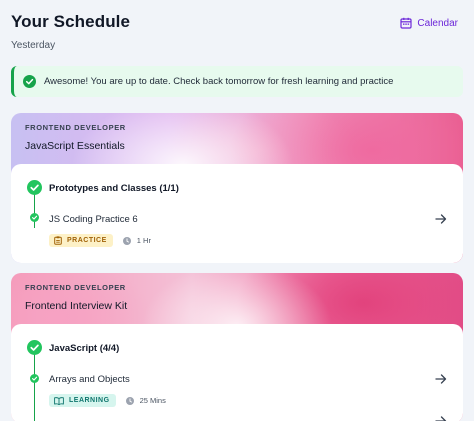  Describe the element at coordinates (114, 188) in the screenshot. I see `section-title: Prototypes and Classes (1/1)` at that location.